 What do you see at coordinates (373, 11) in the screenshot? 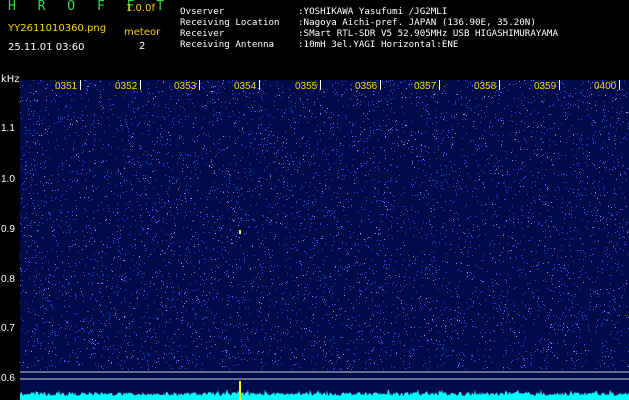
I see `info-value: :YOSHIKAWA Yasufumi /JG2MLI` at bounding box center [373, 11].